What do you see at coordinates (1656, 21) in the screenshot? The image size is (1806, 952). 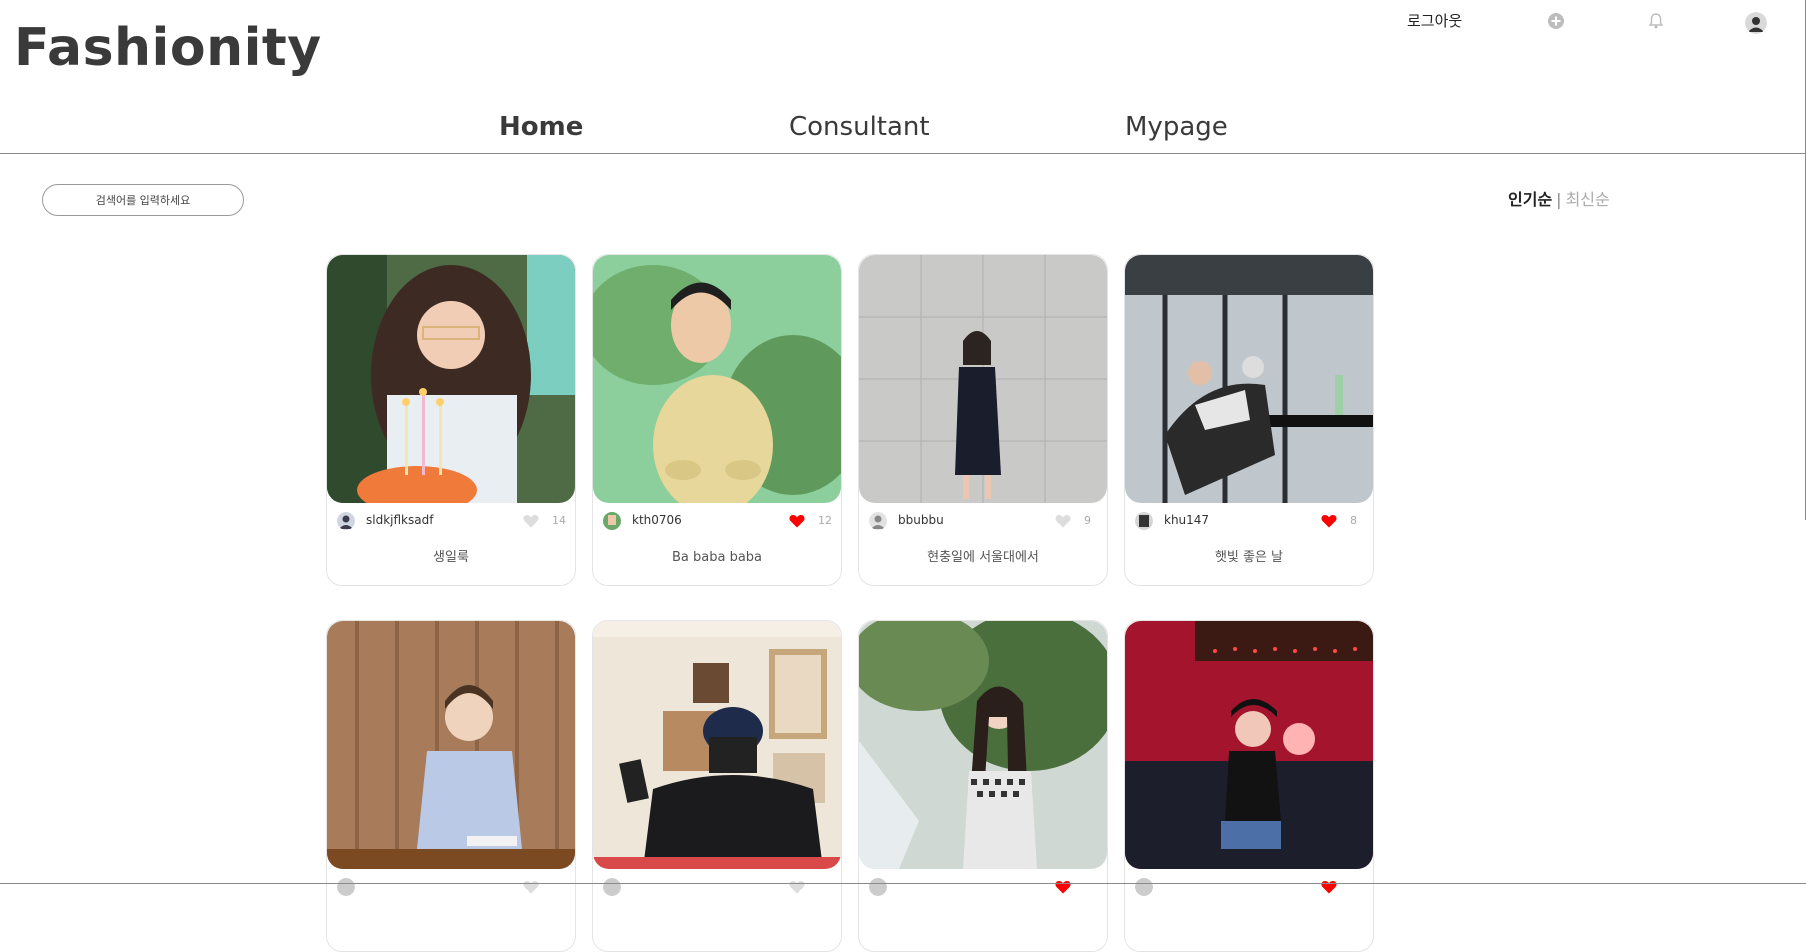 I see `bell-icon` at bounding box center [1656, 21].